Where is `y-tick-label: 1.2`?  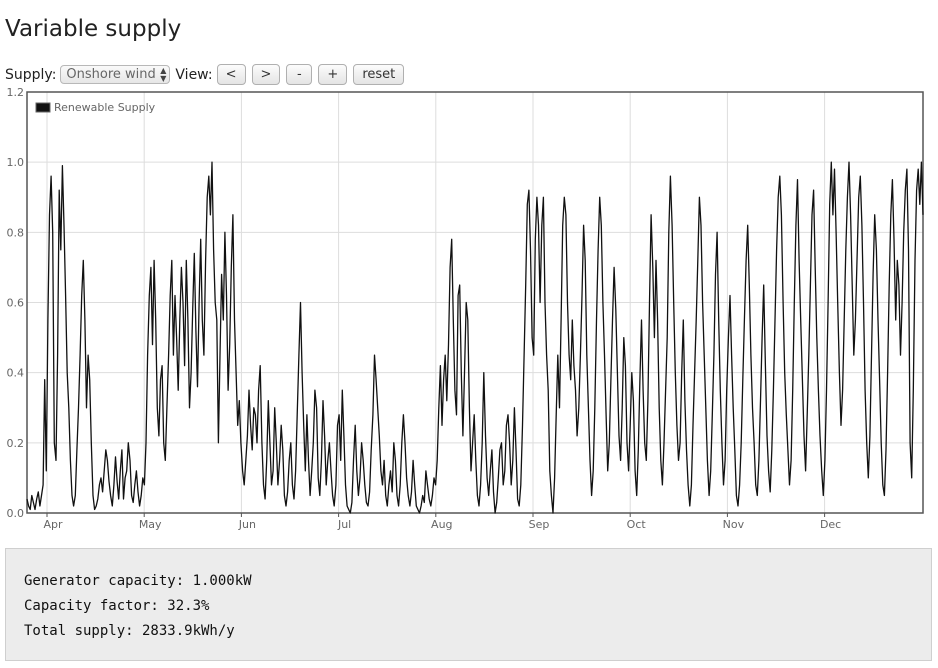 y-tick-label: 1.2 is located at coordinates (16, 92).